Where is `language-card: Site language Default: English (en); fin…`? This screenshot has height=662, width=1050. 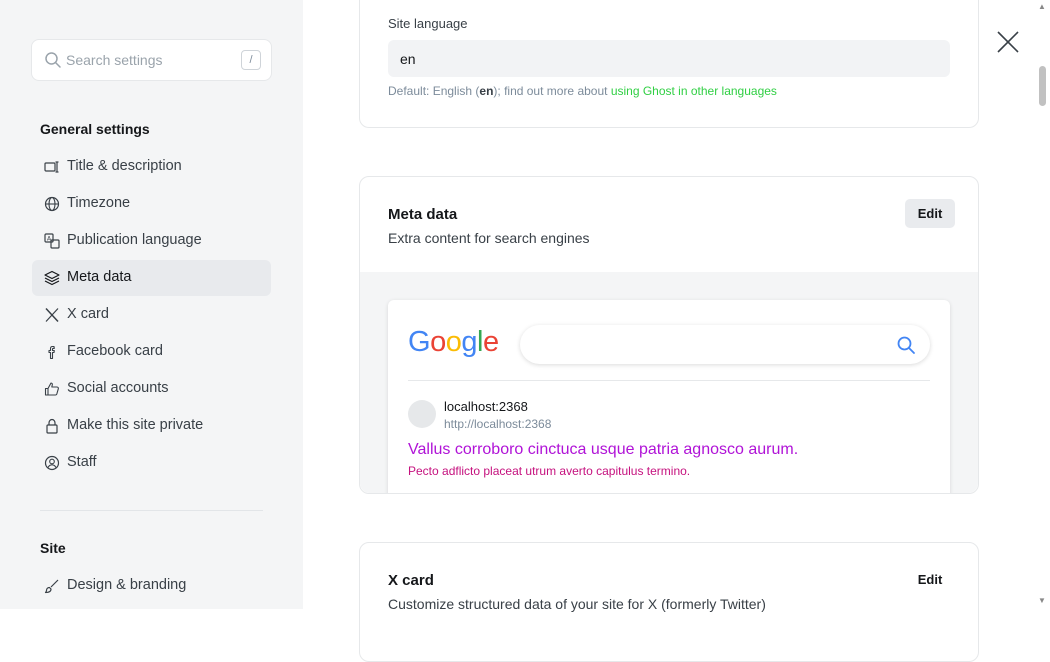
language-card: Site language Default: English (en); fin… is located at coordinates (669, 64).